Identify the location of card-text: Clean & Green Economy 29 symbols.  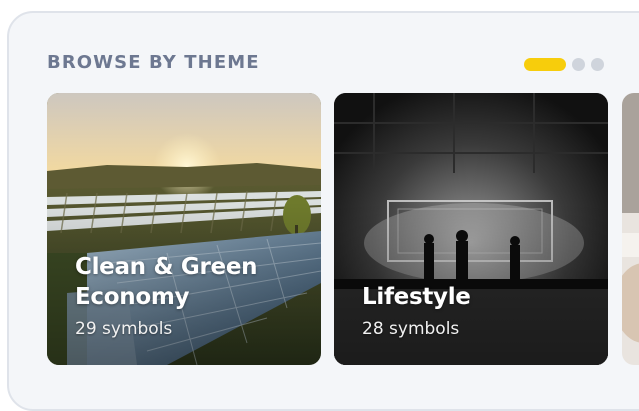
(190, 295).